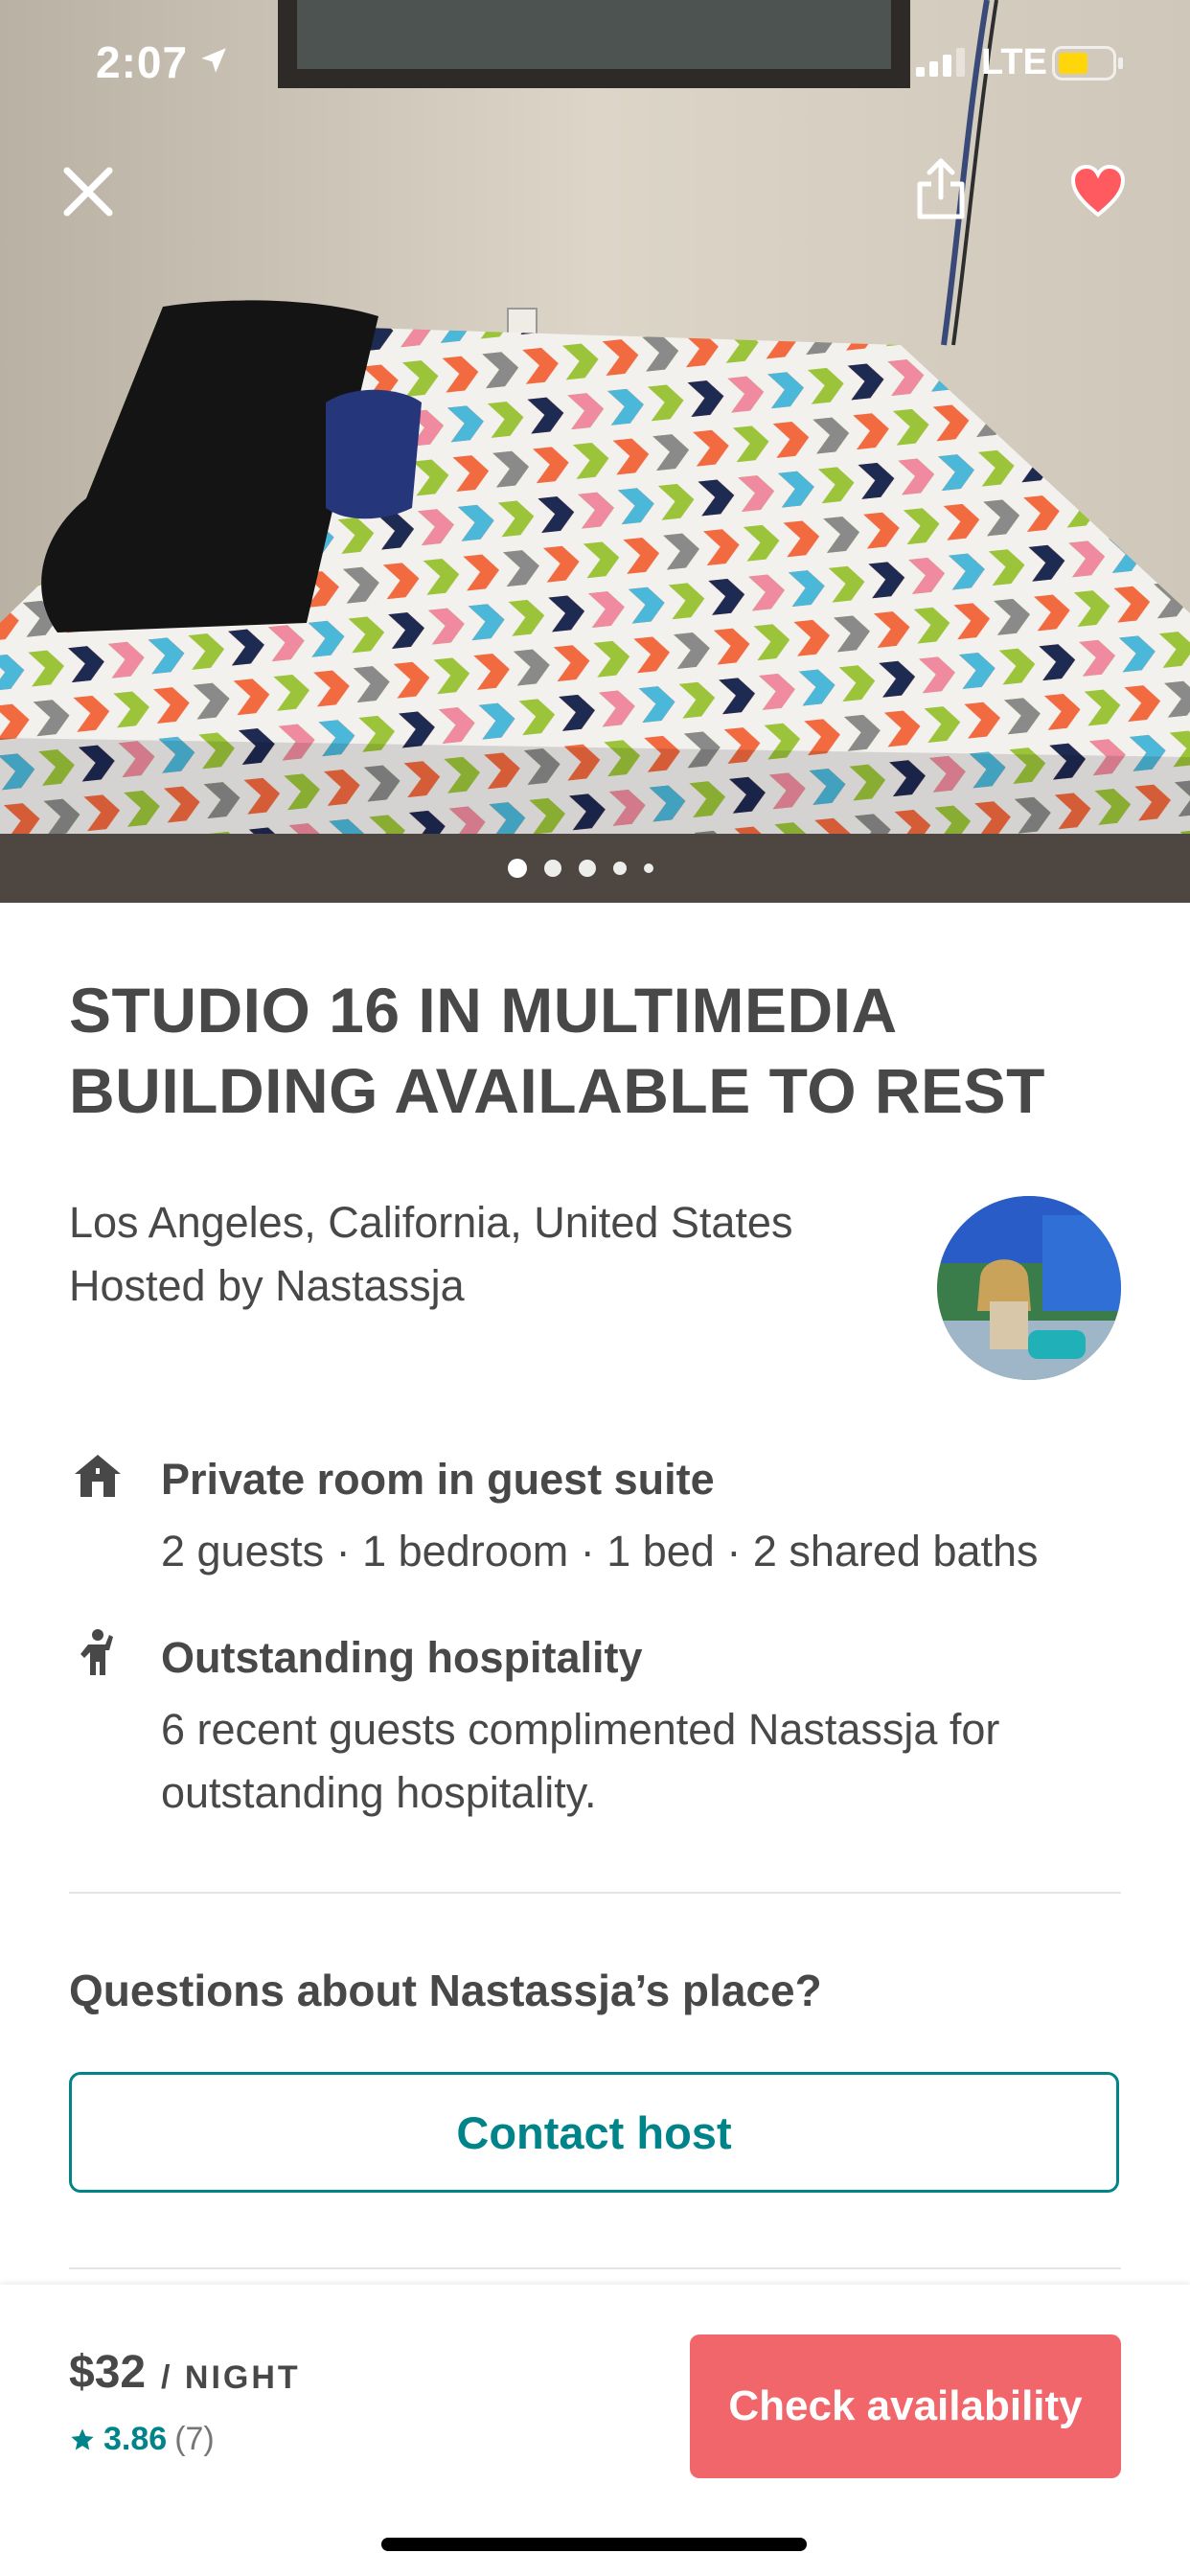  Describe the element at coordinates (431, 1222) in the screenshot. I see `listing-location: Los Angeles, California, United States` at that location.